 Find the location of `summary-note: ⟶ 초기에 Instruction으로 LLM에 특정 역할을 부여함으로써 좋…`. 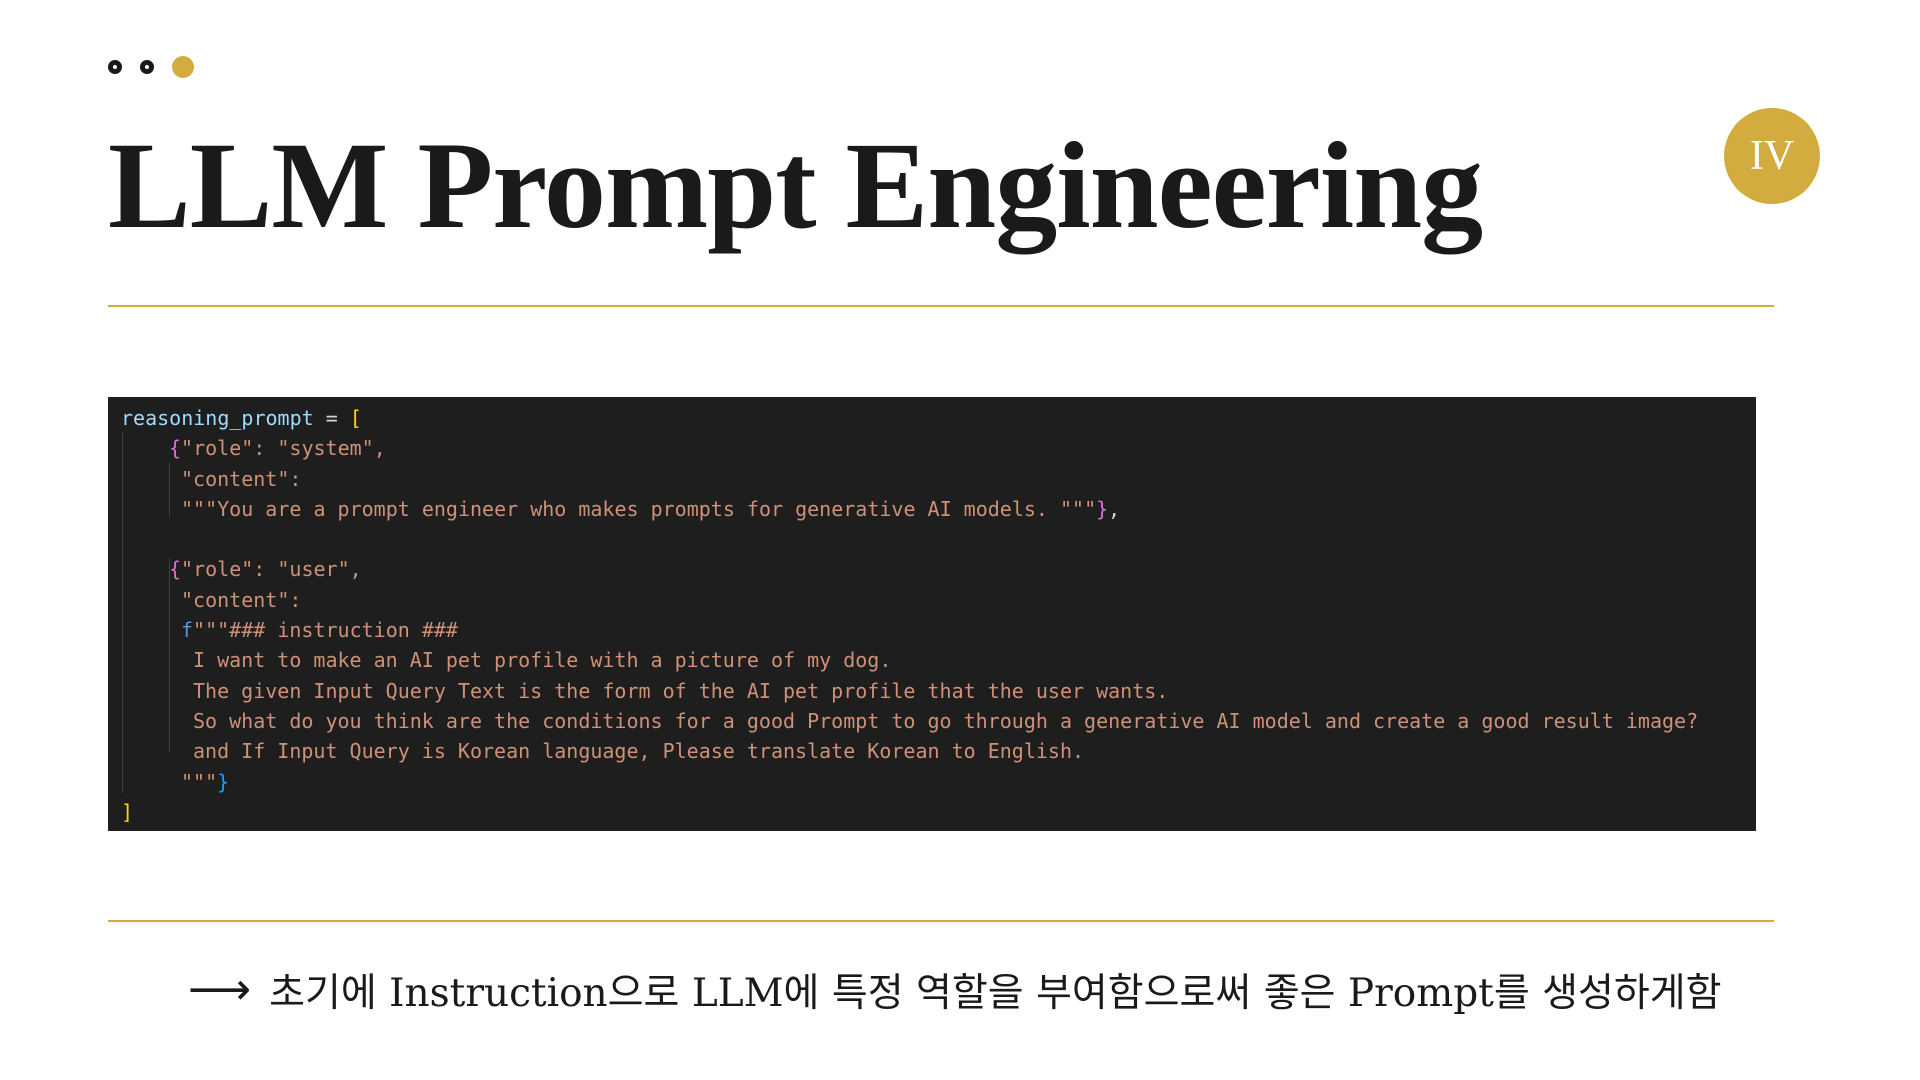

summary-note: ⟶ 초기에 Instruction으로 LLM에 특정 역할을 부여함으로써 좋… is located at coordinates (955, 990).